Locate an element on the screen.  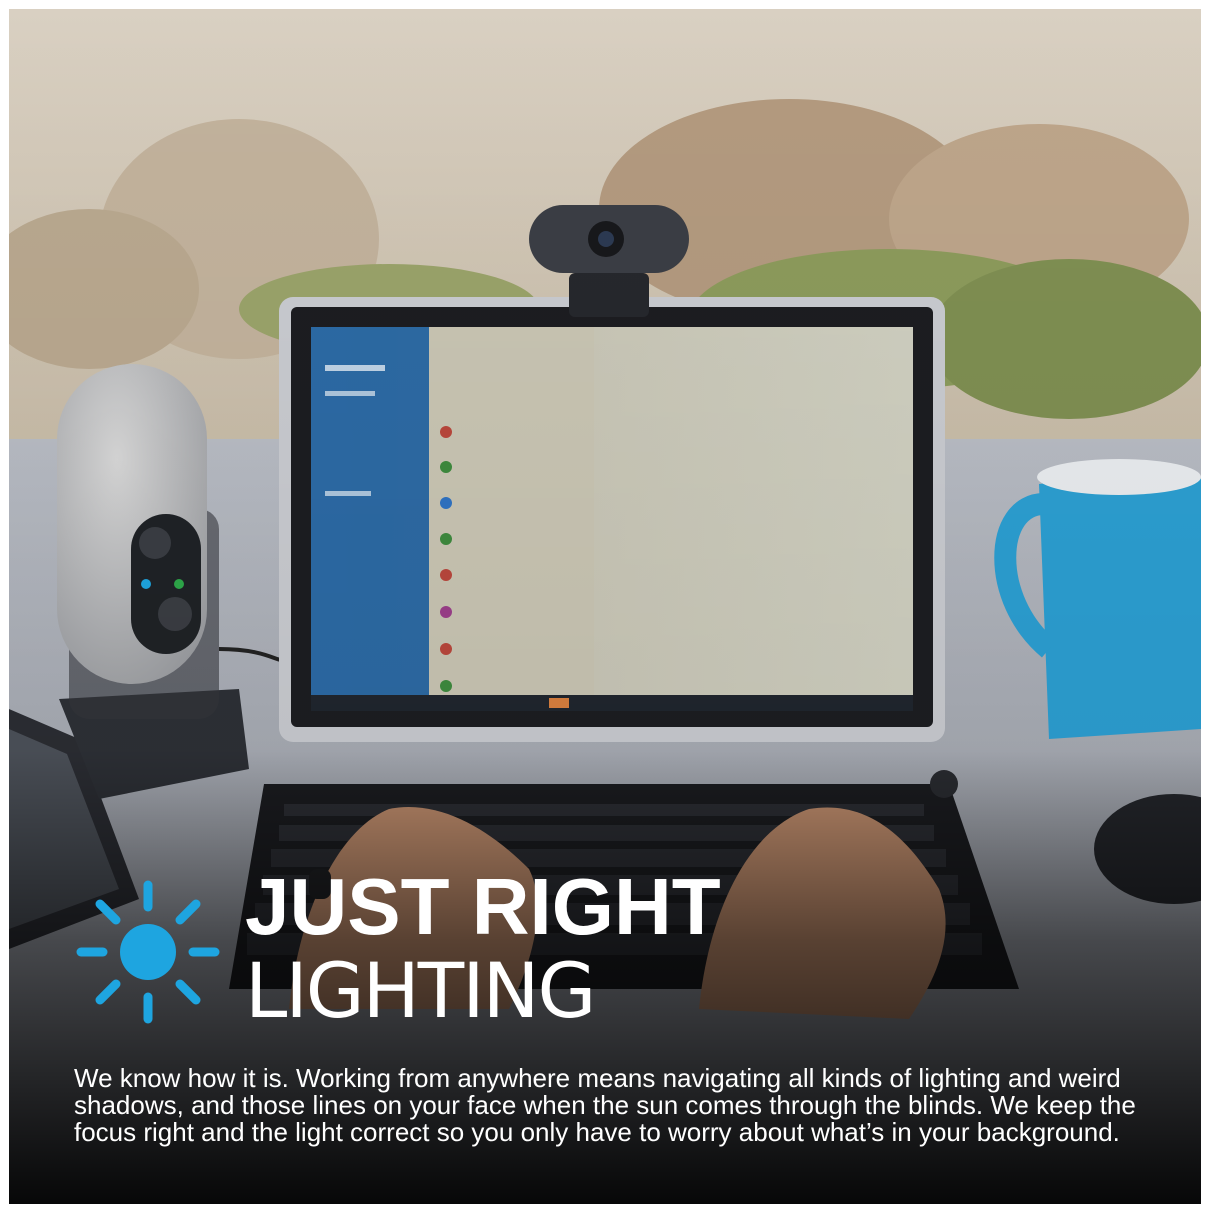
headline: JUST RIGHT LIGHTING is located at coordinates (483, 948).